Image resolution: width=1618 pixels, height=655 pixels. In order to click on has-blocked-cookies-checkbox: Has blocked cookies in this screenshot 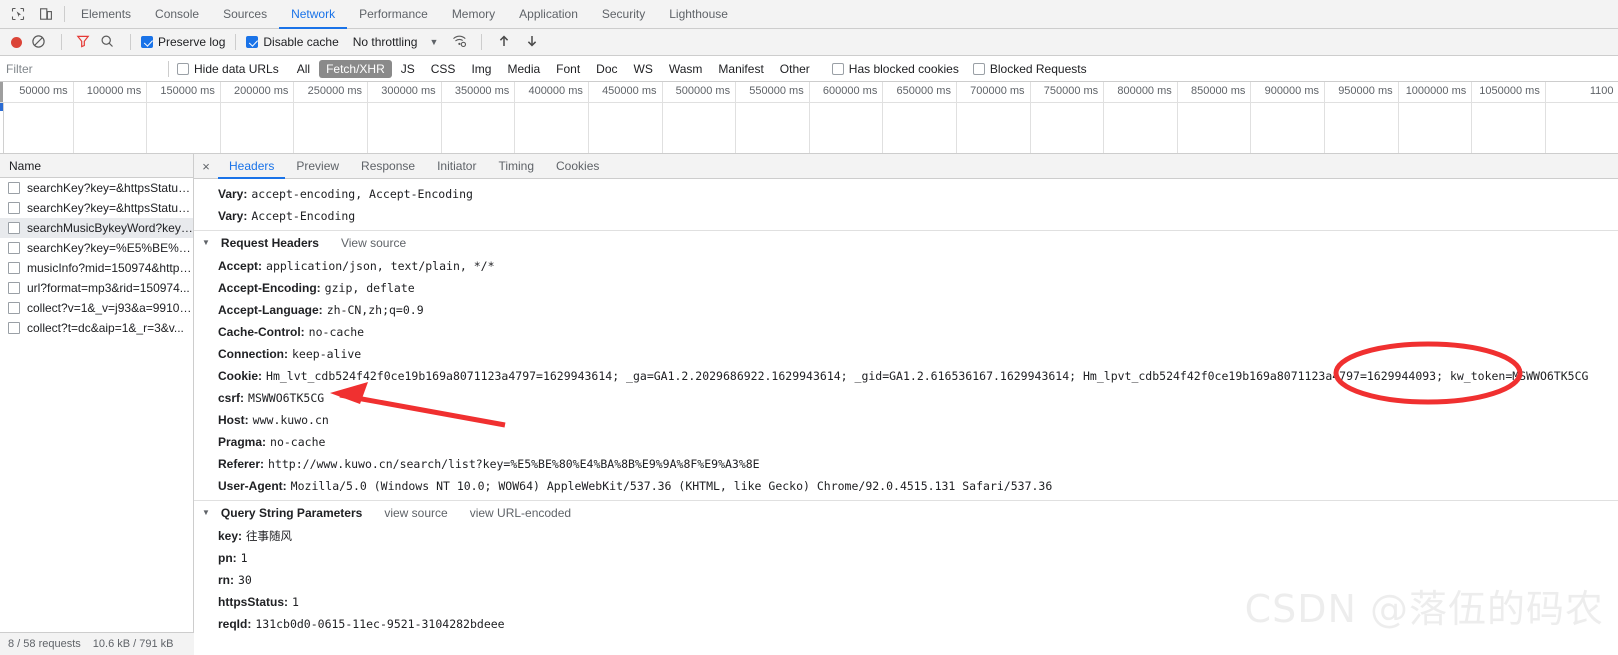, I will do `click(895, 68)`.